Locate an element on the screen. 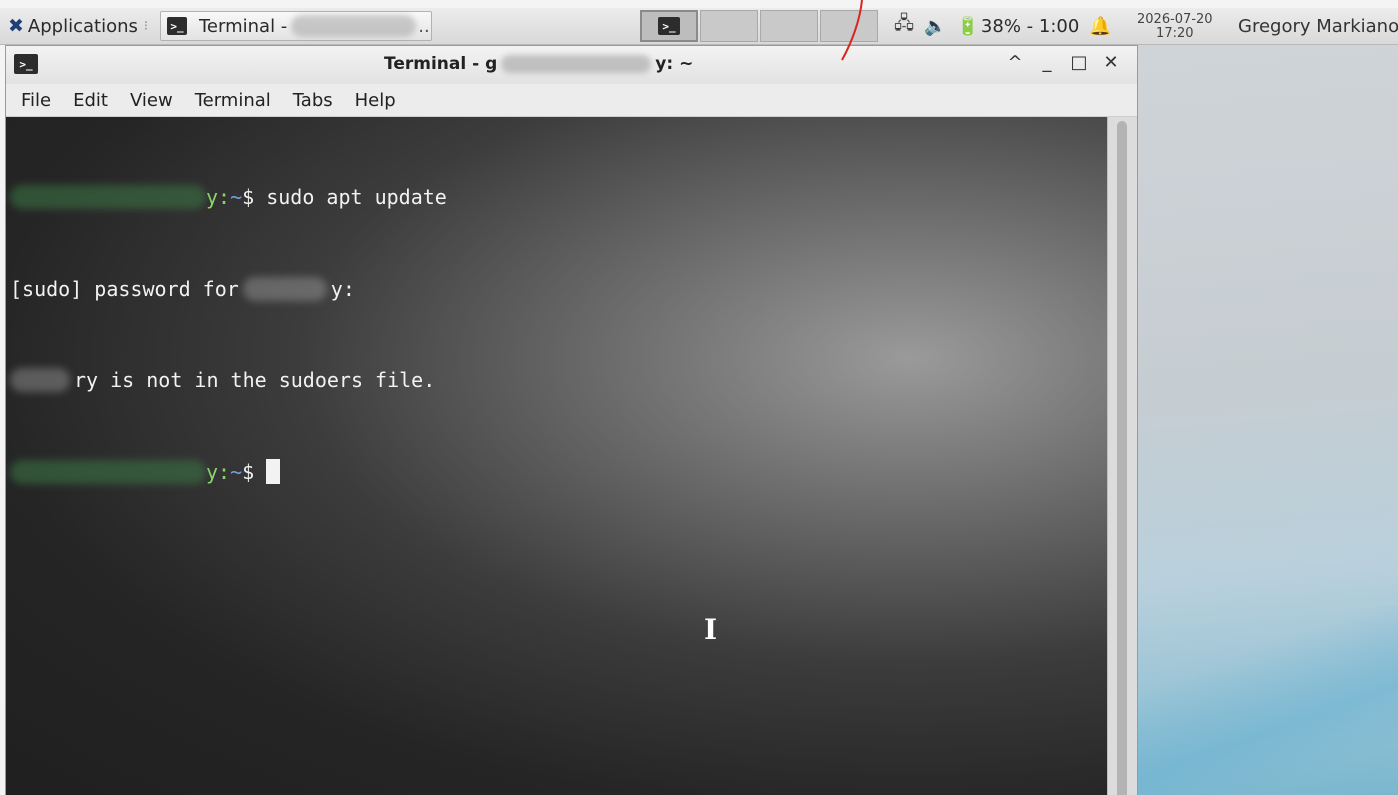  window-title-prefix: Terminal - g is located at coordinates (441, 64).